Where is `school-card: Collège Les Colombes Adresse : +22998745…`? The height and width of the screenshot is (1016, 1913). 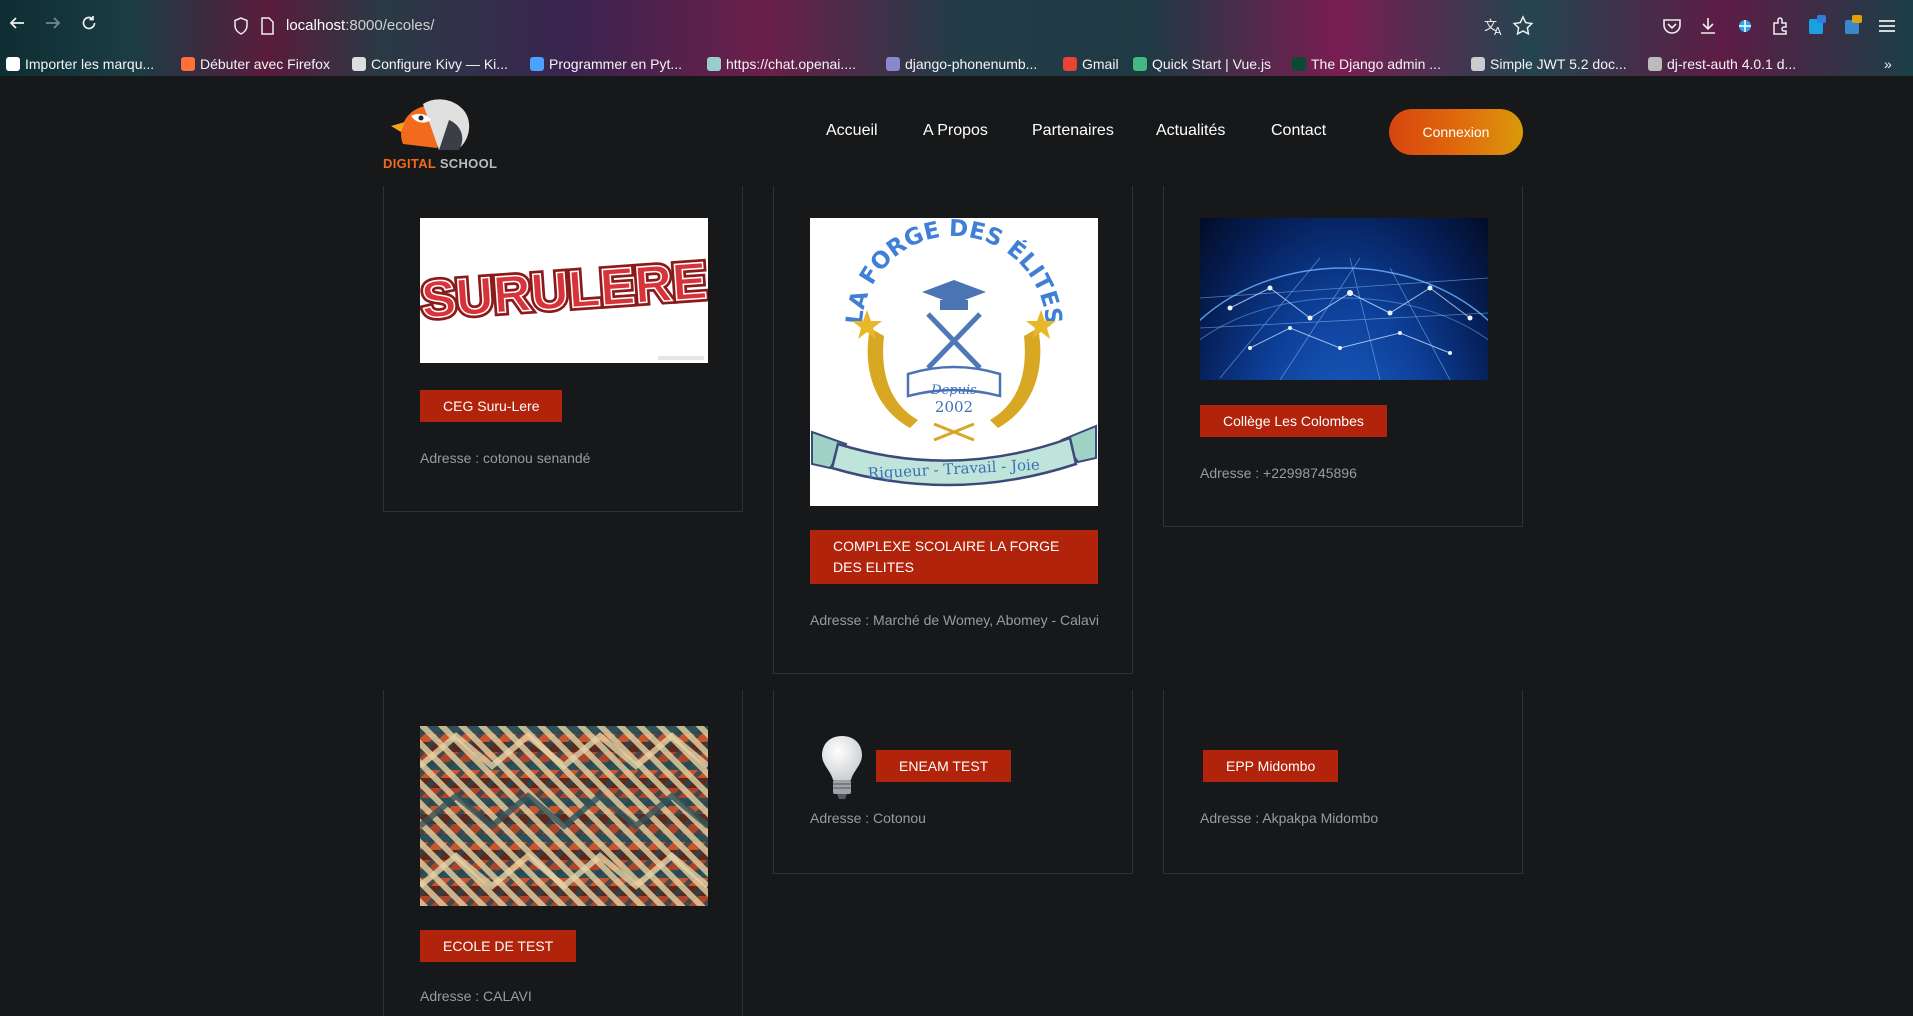 school-card: Collège Les Colombes Adresse : +22998745… is located at coordinates (1343, 356).